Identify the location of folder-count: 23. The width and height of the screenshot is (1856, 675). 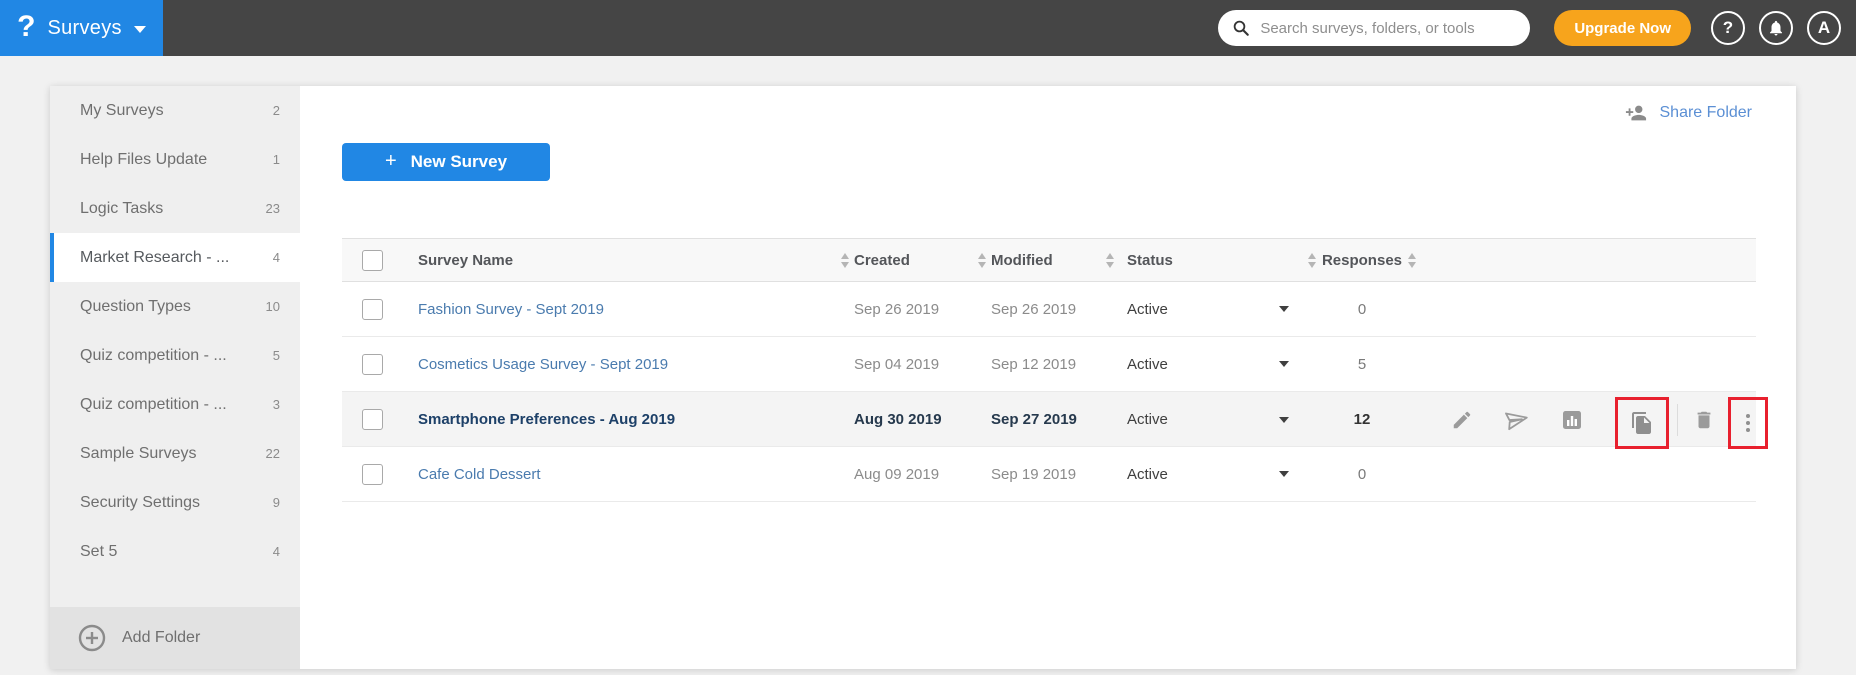
(272, 208).